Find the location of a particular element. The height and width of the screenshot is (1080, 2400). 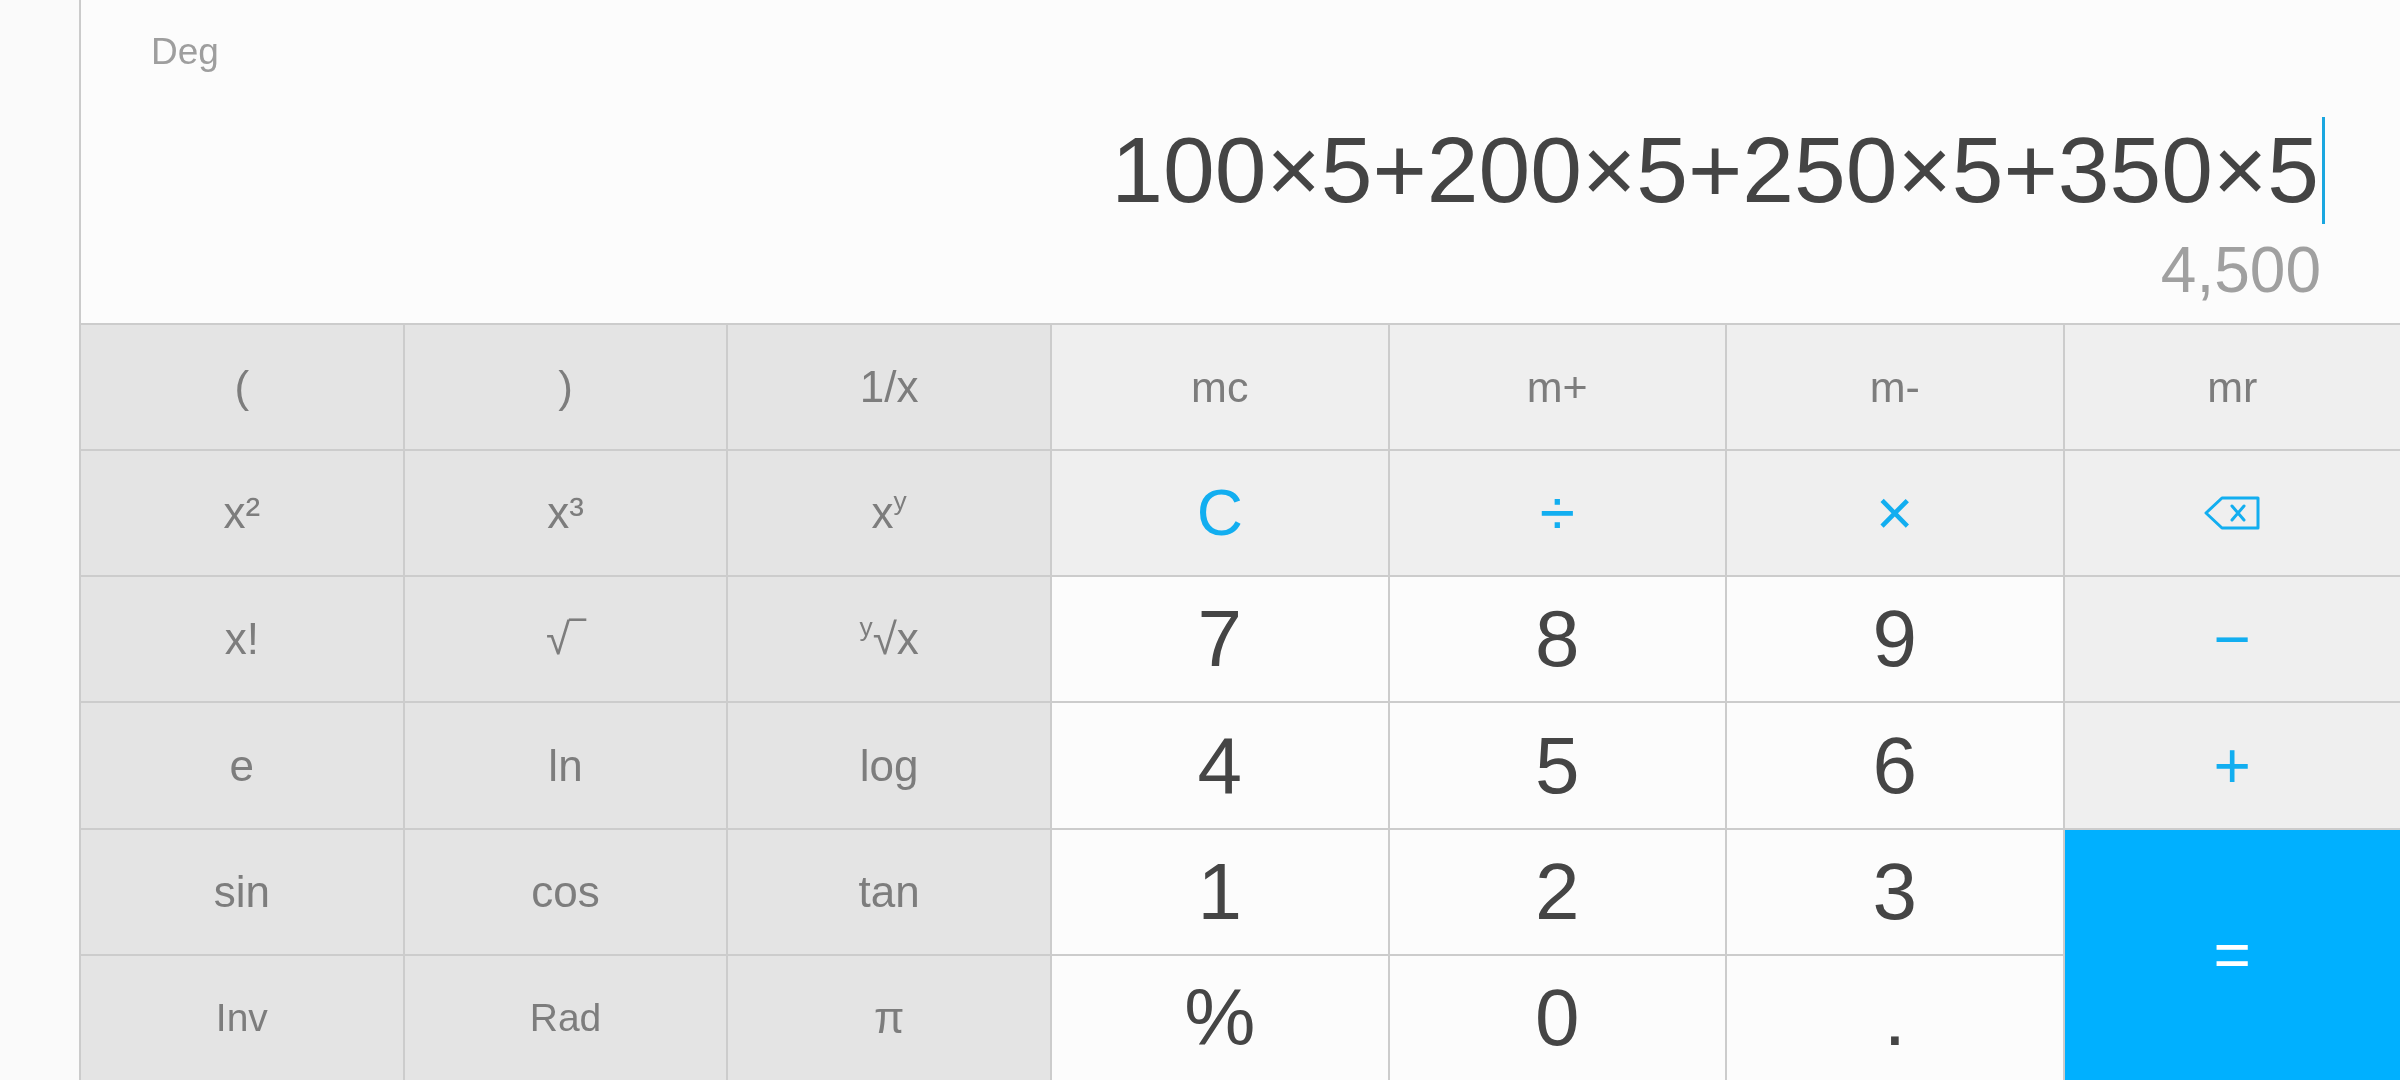

memory-key: mr is located at coordinates (2232, 387).